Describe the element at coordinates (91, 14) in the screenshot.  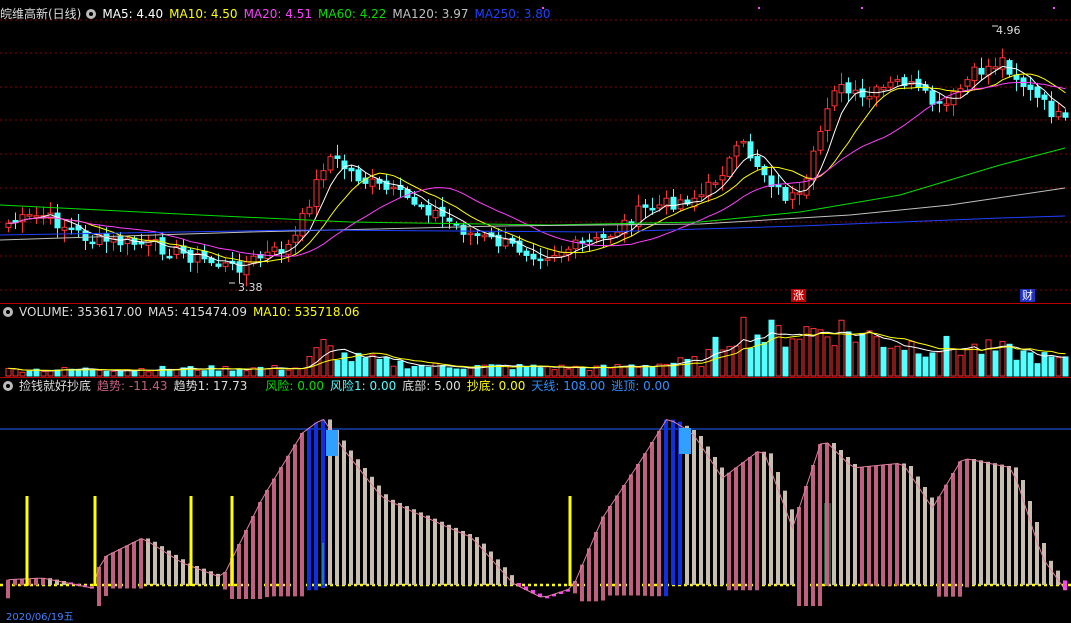
I see `settings-icon` at that location.